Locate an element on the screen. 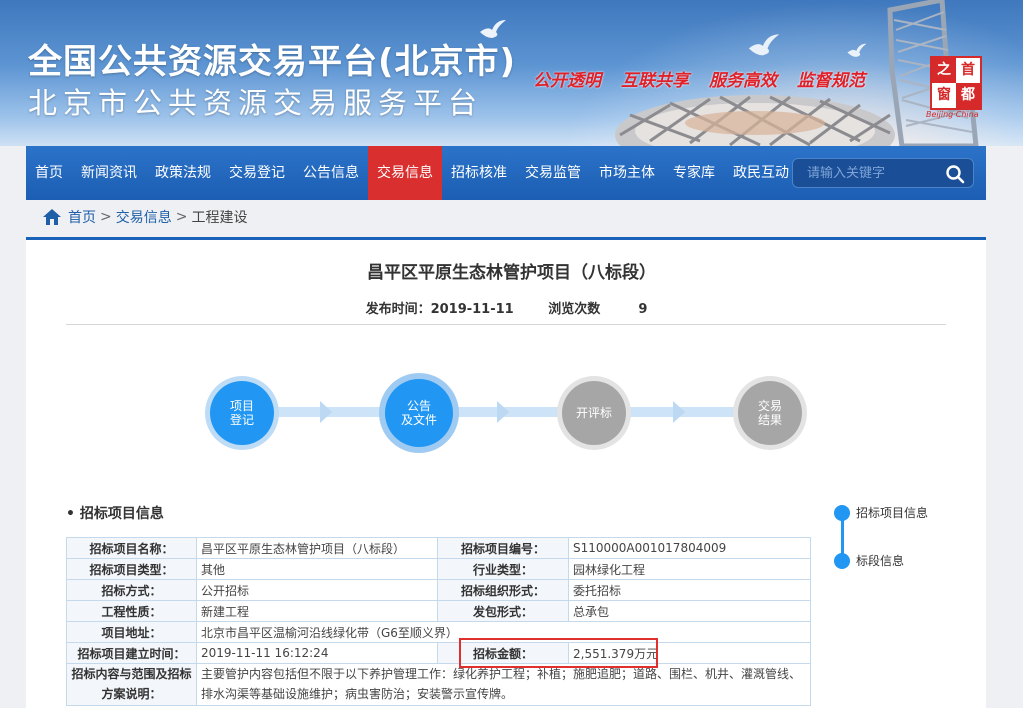 The height and width of the screenshot is (708, 1023). table-label: 招标方式： is located at coordinates (131, 590).